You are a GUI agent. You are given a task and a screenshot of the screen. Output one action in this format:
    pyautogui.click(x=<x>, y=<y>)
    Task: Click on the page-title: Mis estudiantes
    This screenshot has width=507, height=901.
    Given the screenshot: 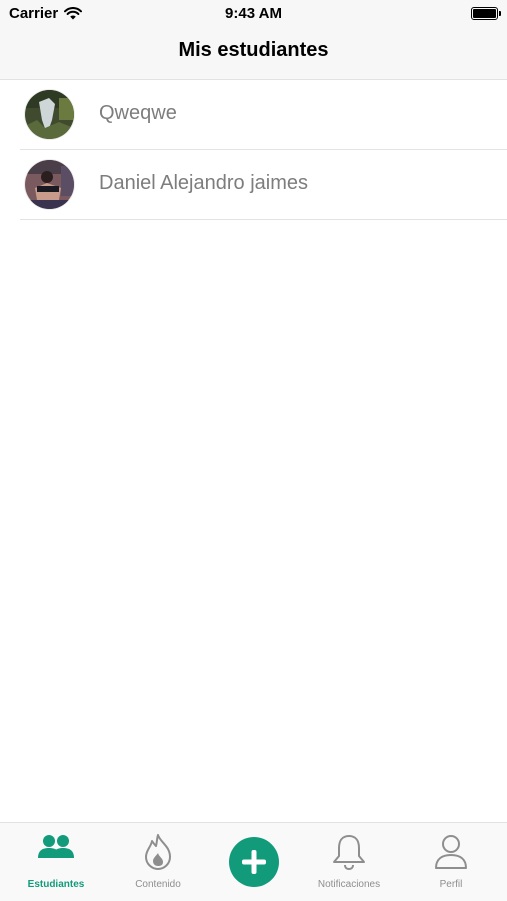 What is the action you would take?
    pyautogui.click(x=253, y=50)
    